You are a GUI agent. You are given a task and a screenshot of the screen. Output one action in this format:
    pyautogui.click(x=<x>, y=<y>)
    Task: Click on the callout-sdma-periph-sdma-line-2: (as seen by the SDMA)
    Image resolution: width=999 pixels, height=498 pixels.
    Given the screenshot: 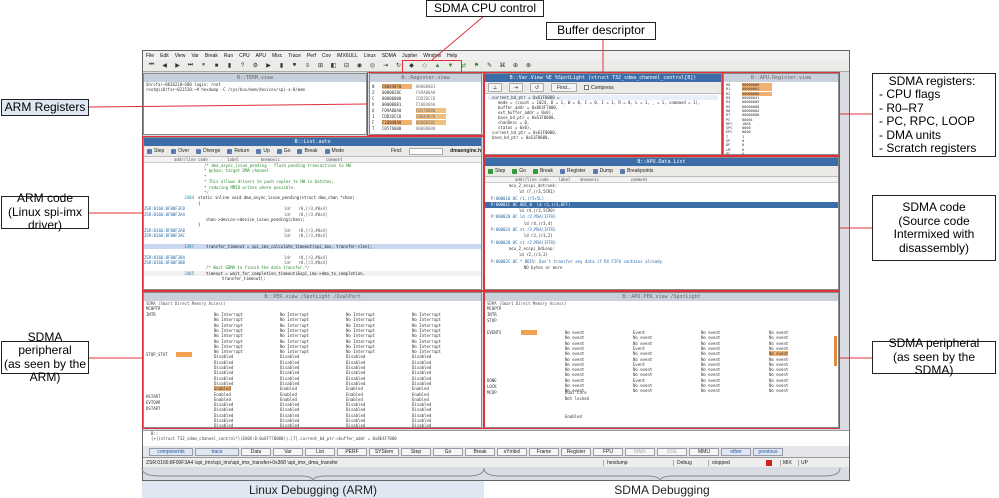 What is the action you would take?
    pyautogui.click(x=934, y=363)
    